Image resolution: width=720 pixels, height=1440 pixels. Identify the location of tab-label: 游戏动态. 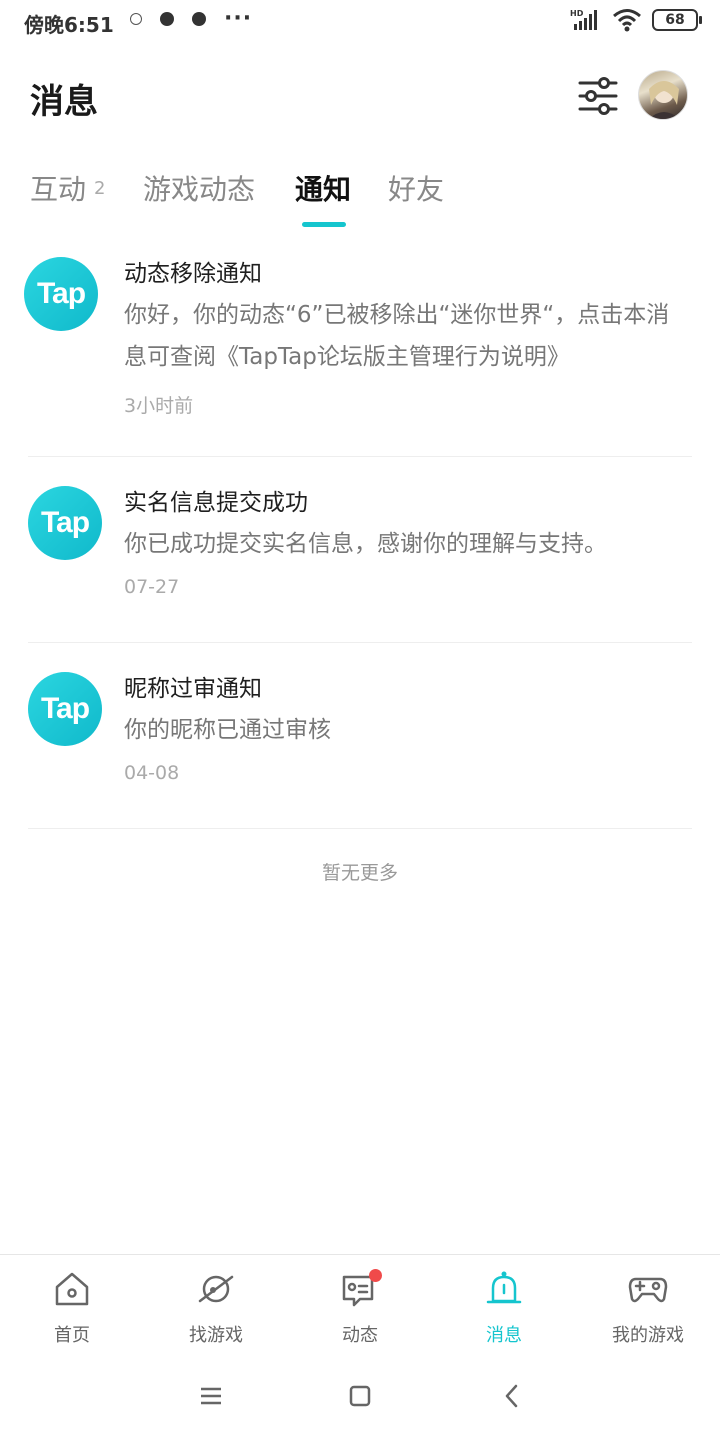
(199, 189).